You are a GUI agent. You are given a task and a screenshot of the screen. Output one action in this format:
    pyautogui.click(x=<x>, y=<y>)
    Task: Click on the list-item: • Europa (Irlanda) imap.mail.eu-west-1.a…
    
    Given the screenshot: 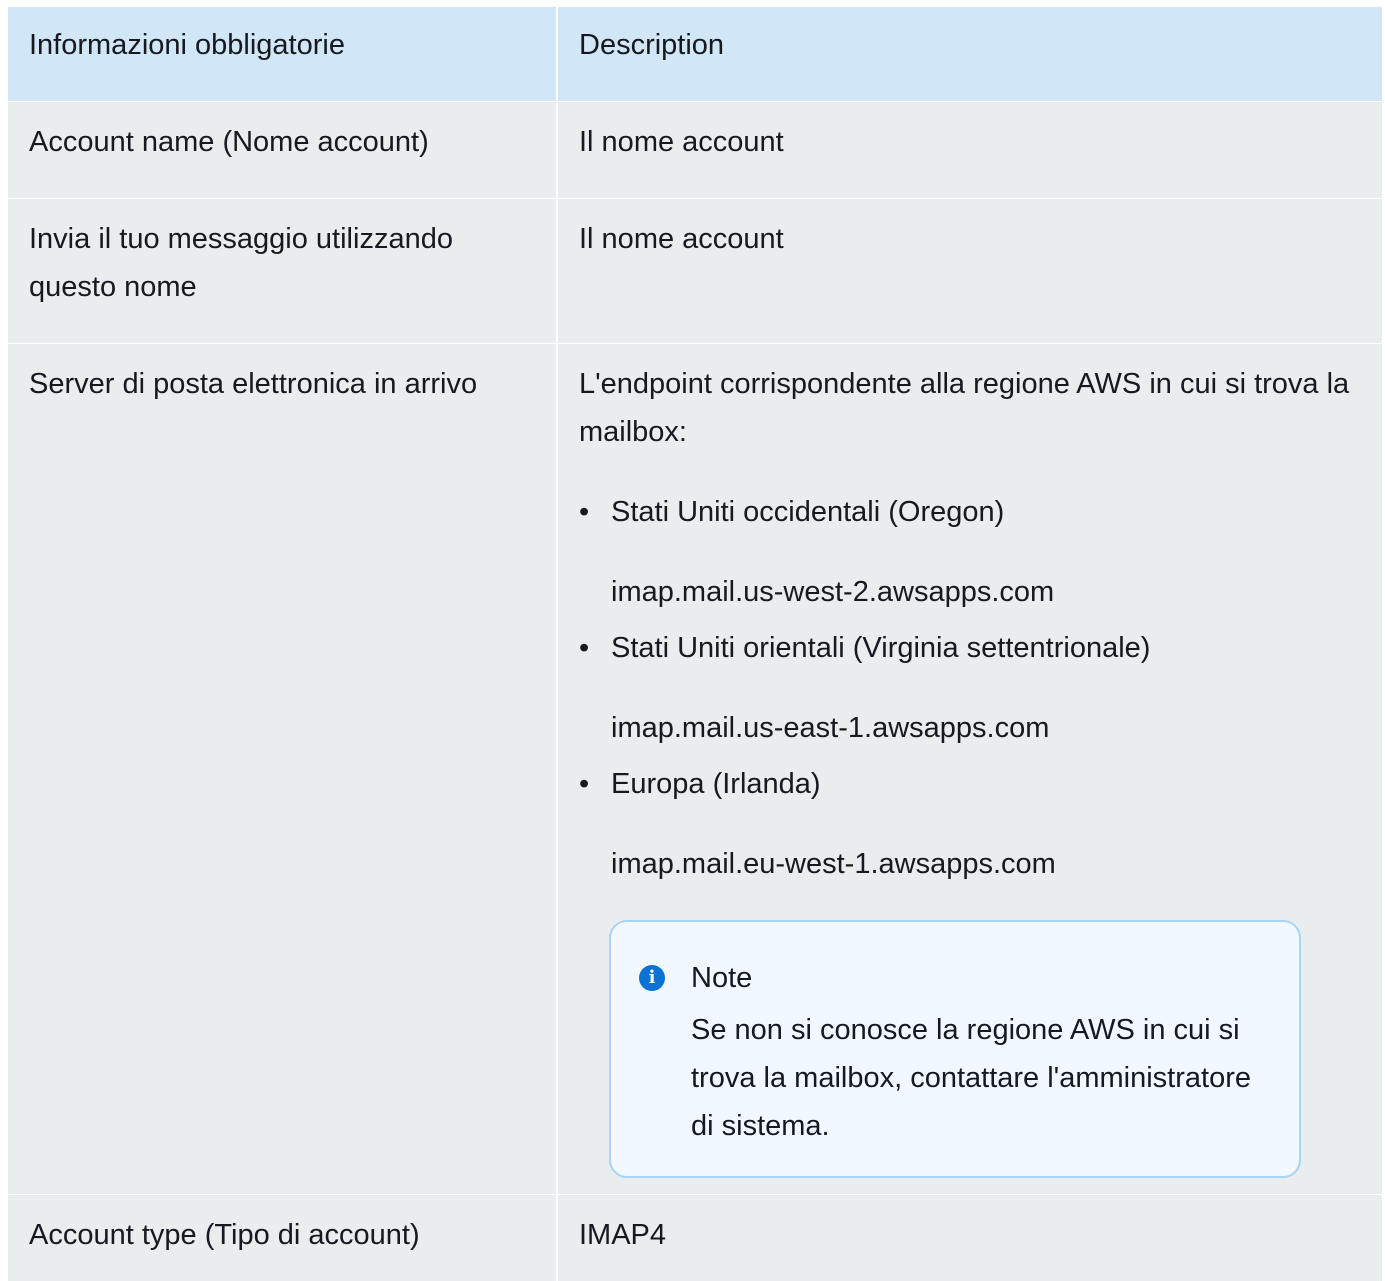 What is the action you would take?
    pyautogui.click(x=970, y=824)
    